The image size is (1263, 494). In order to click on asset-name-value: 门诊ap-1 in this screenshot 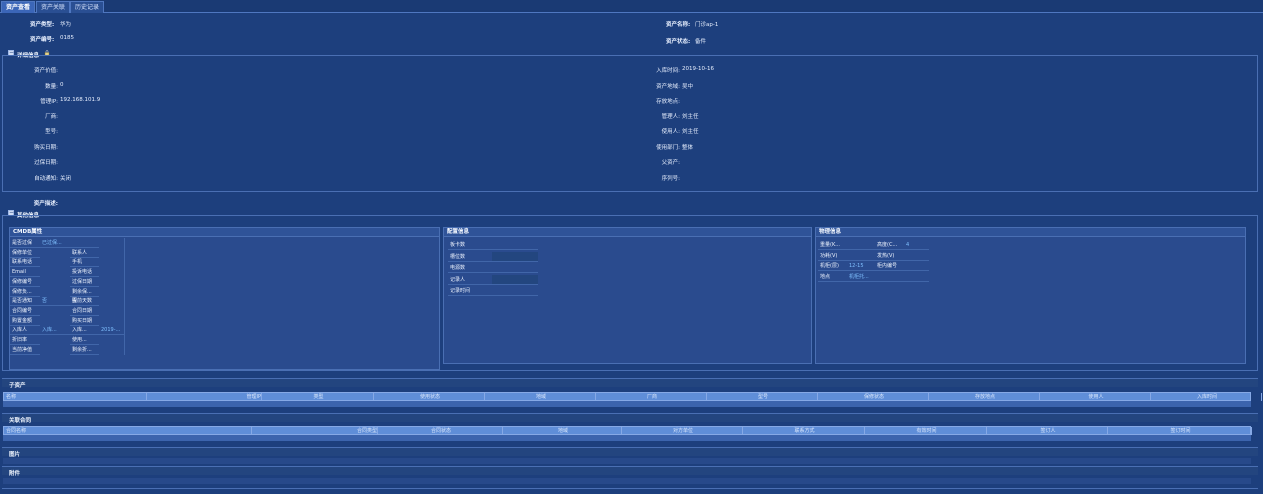, I will do `click(707, 25)`.